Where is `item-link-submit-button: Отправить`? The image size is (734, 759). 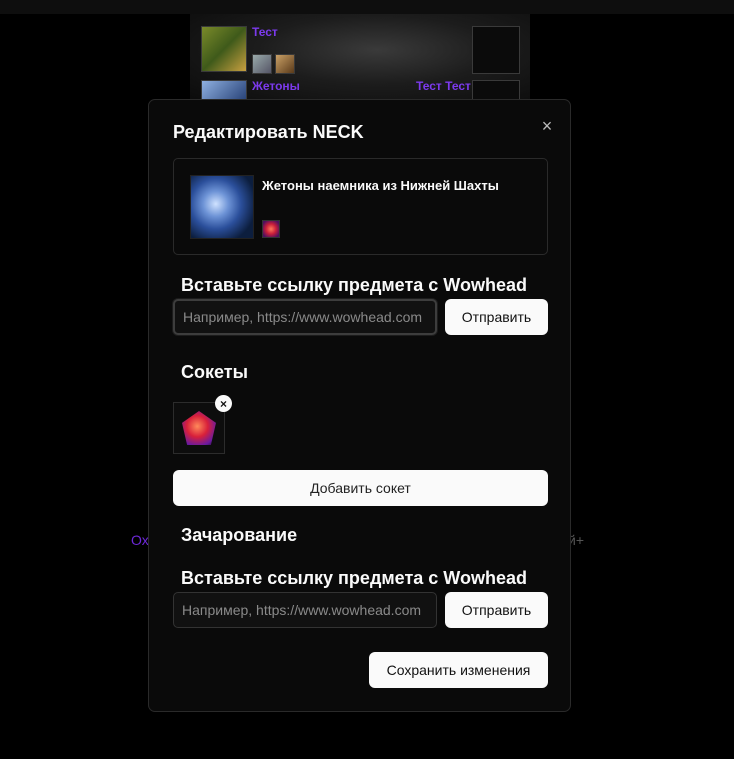 item-link-submit-button: Отправить is located at coordinates (496, 317).